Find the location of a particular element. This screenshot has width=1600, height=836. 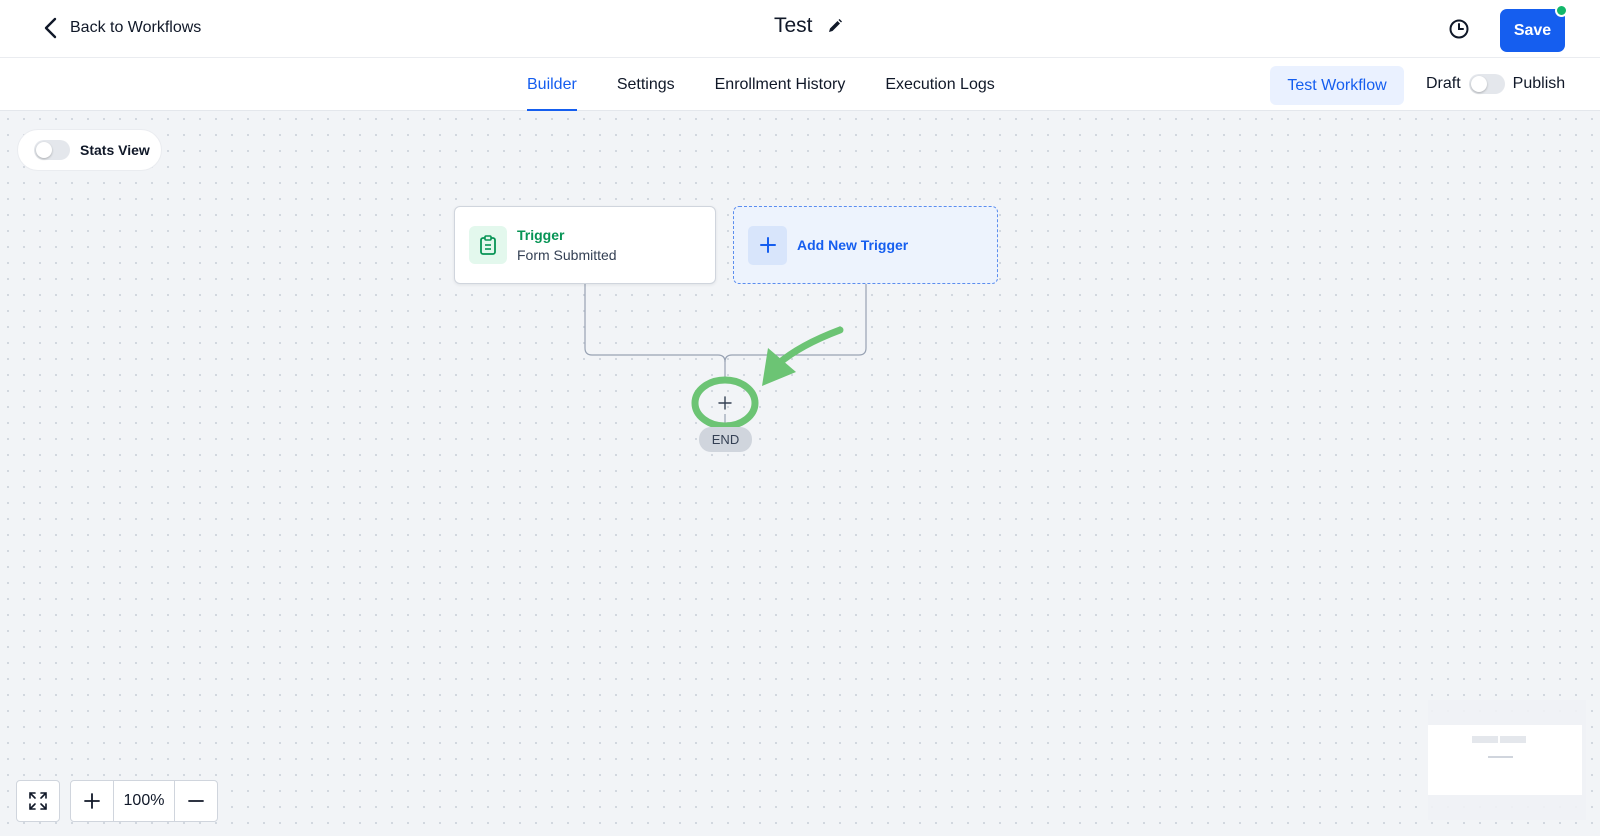

trigger-text: Trigger Form Submitted is located at coordinates (567, 245).